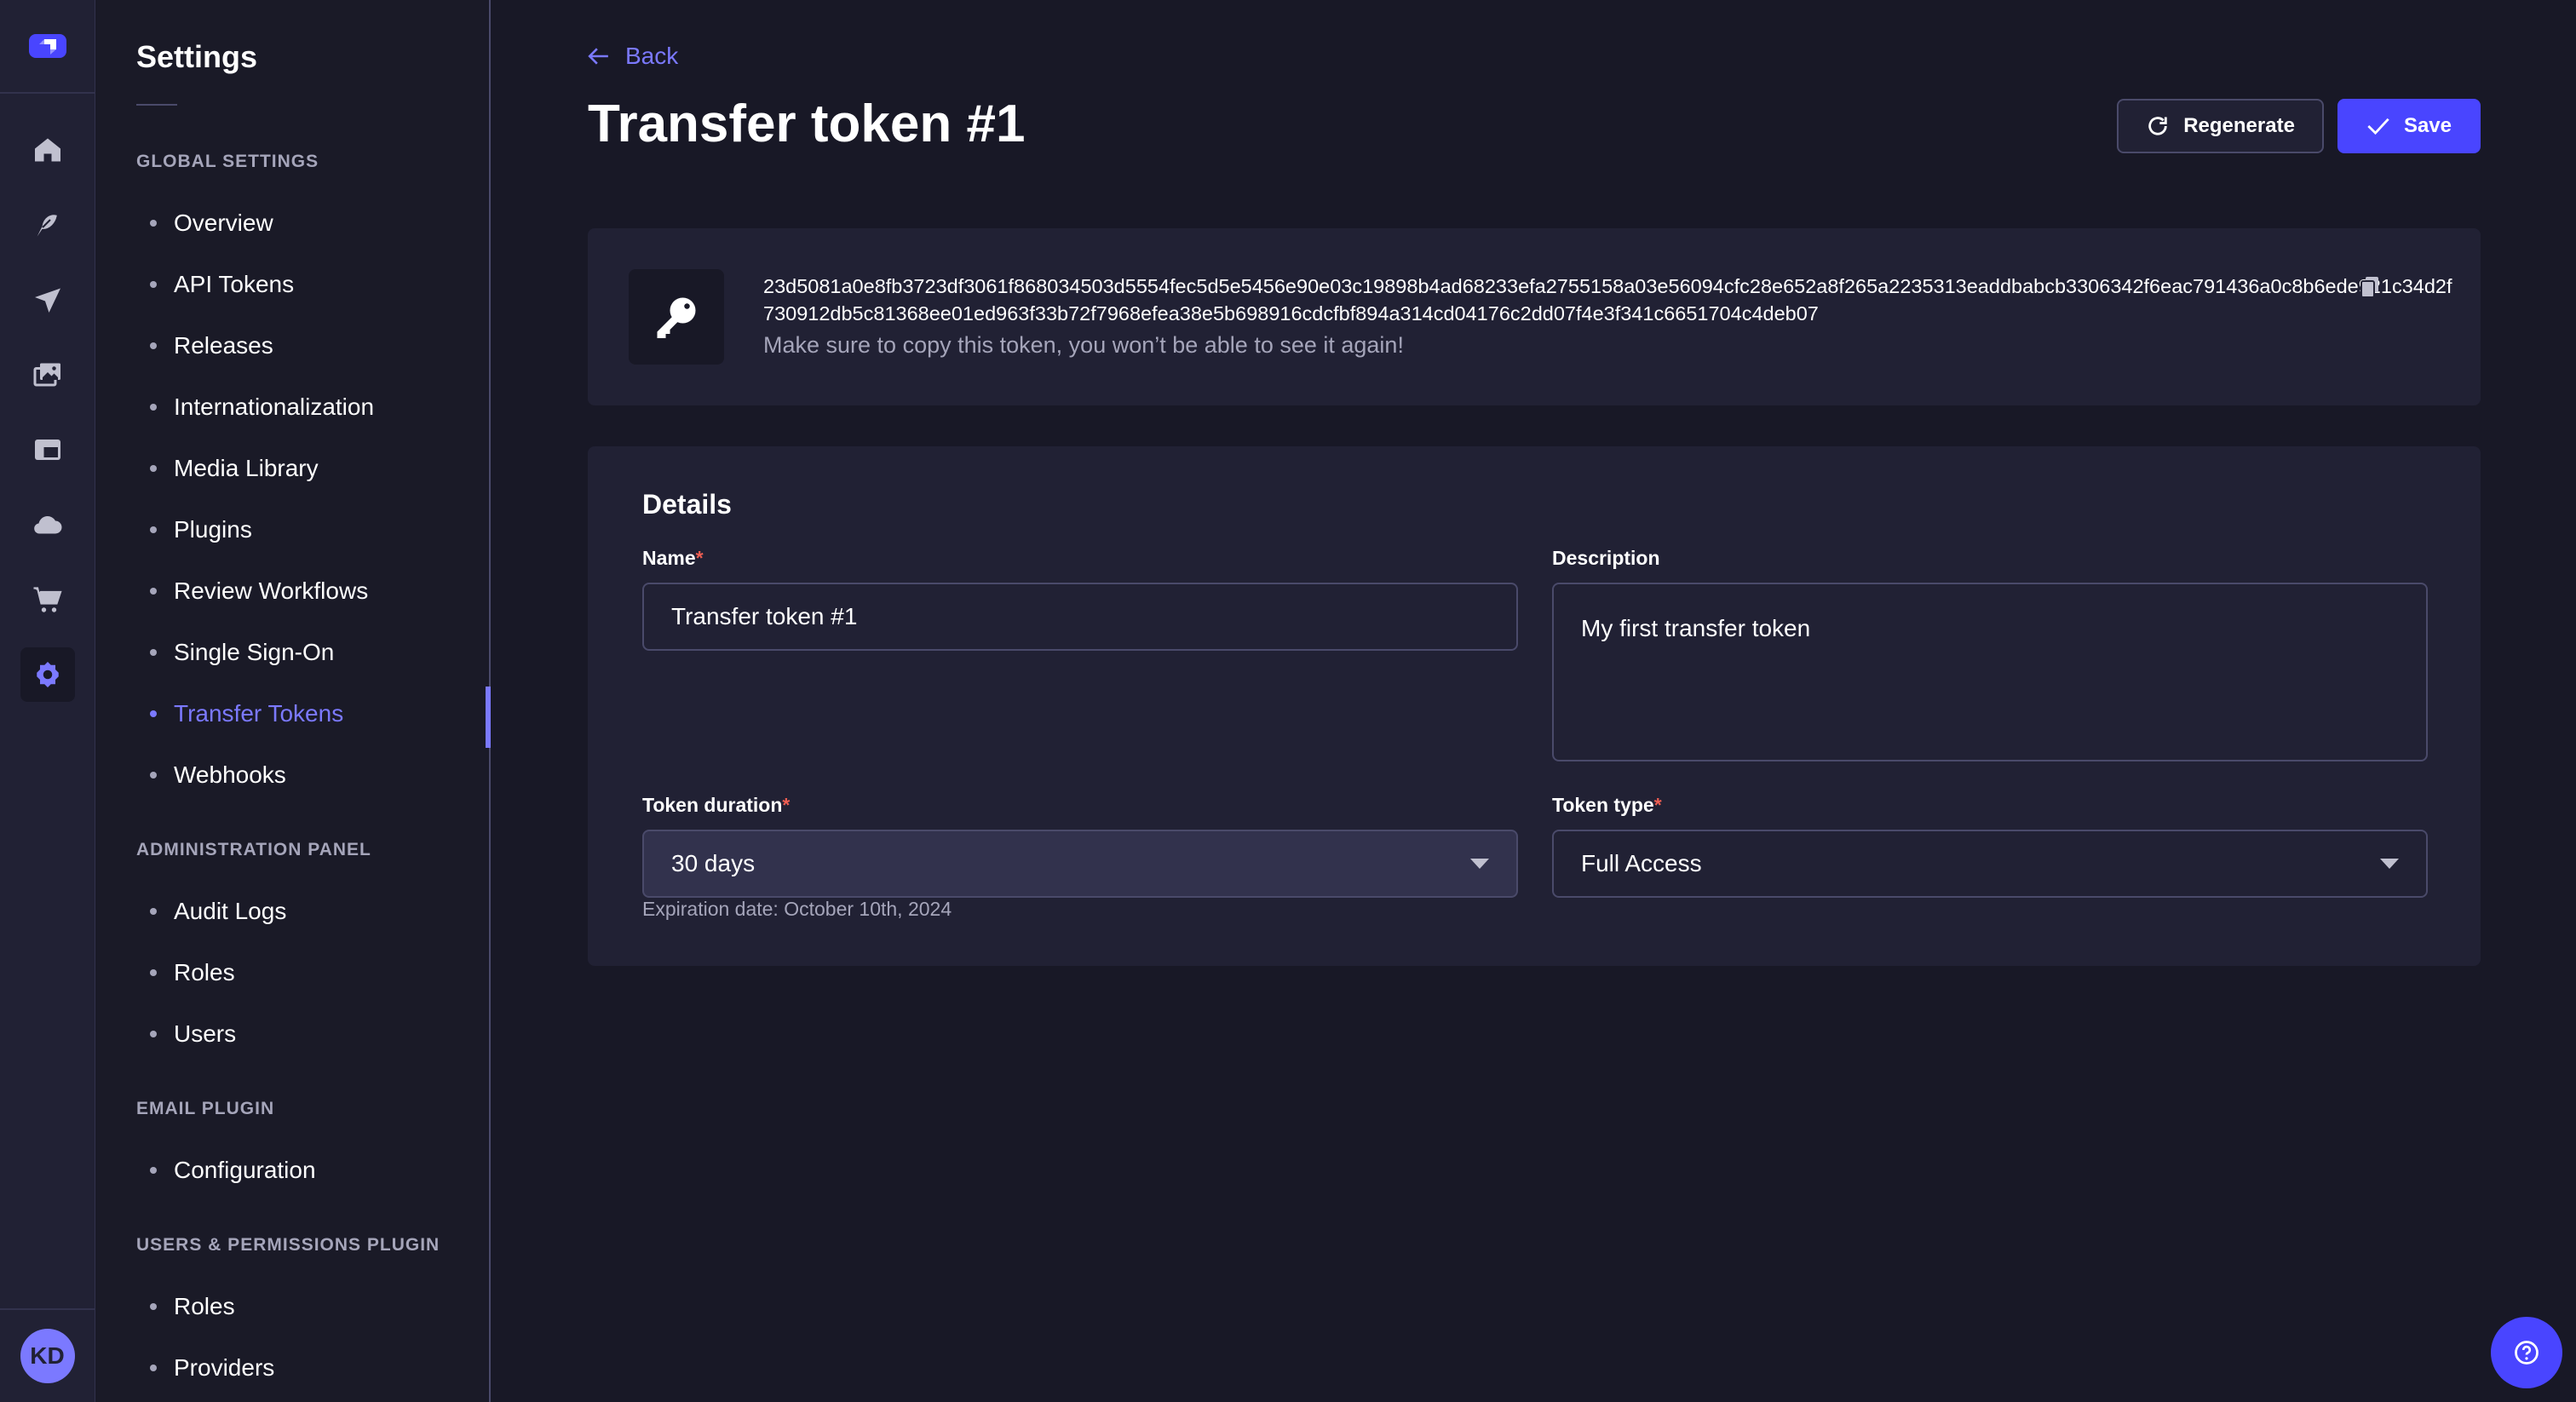  What do you see at coordinates (228, 161) in the screenshot?
I see `section-global-settings: GLOBAL SETTINGS` at bounding box center [228, 161].